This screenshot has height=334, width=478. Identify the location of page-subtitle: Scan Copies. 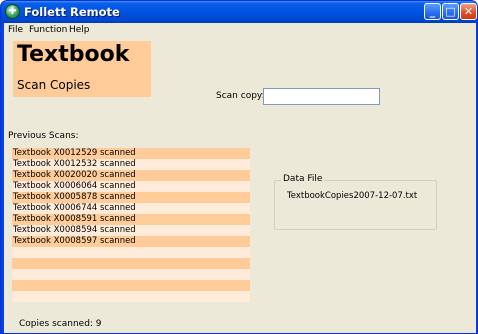
(54, 85).